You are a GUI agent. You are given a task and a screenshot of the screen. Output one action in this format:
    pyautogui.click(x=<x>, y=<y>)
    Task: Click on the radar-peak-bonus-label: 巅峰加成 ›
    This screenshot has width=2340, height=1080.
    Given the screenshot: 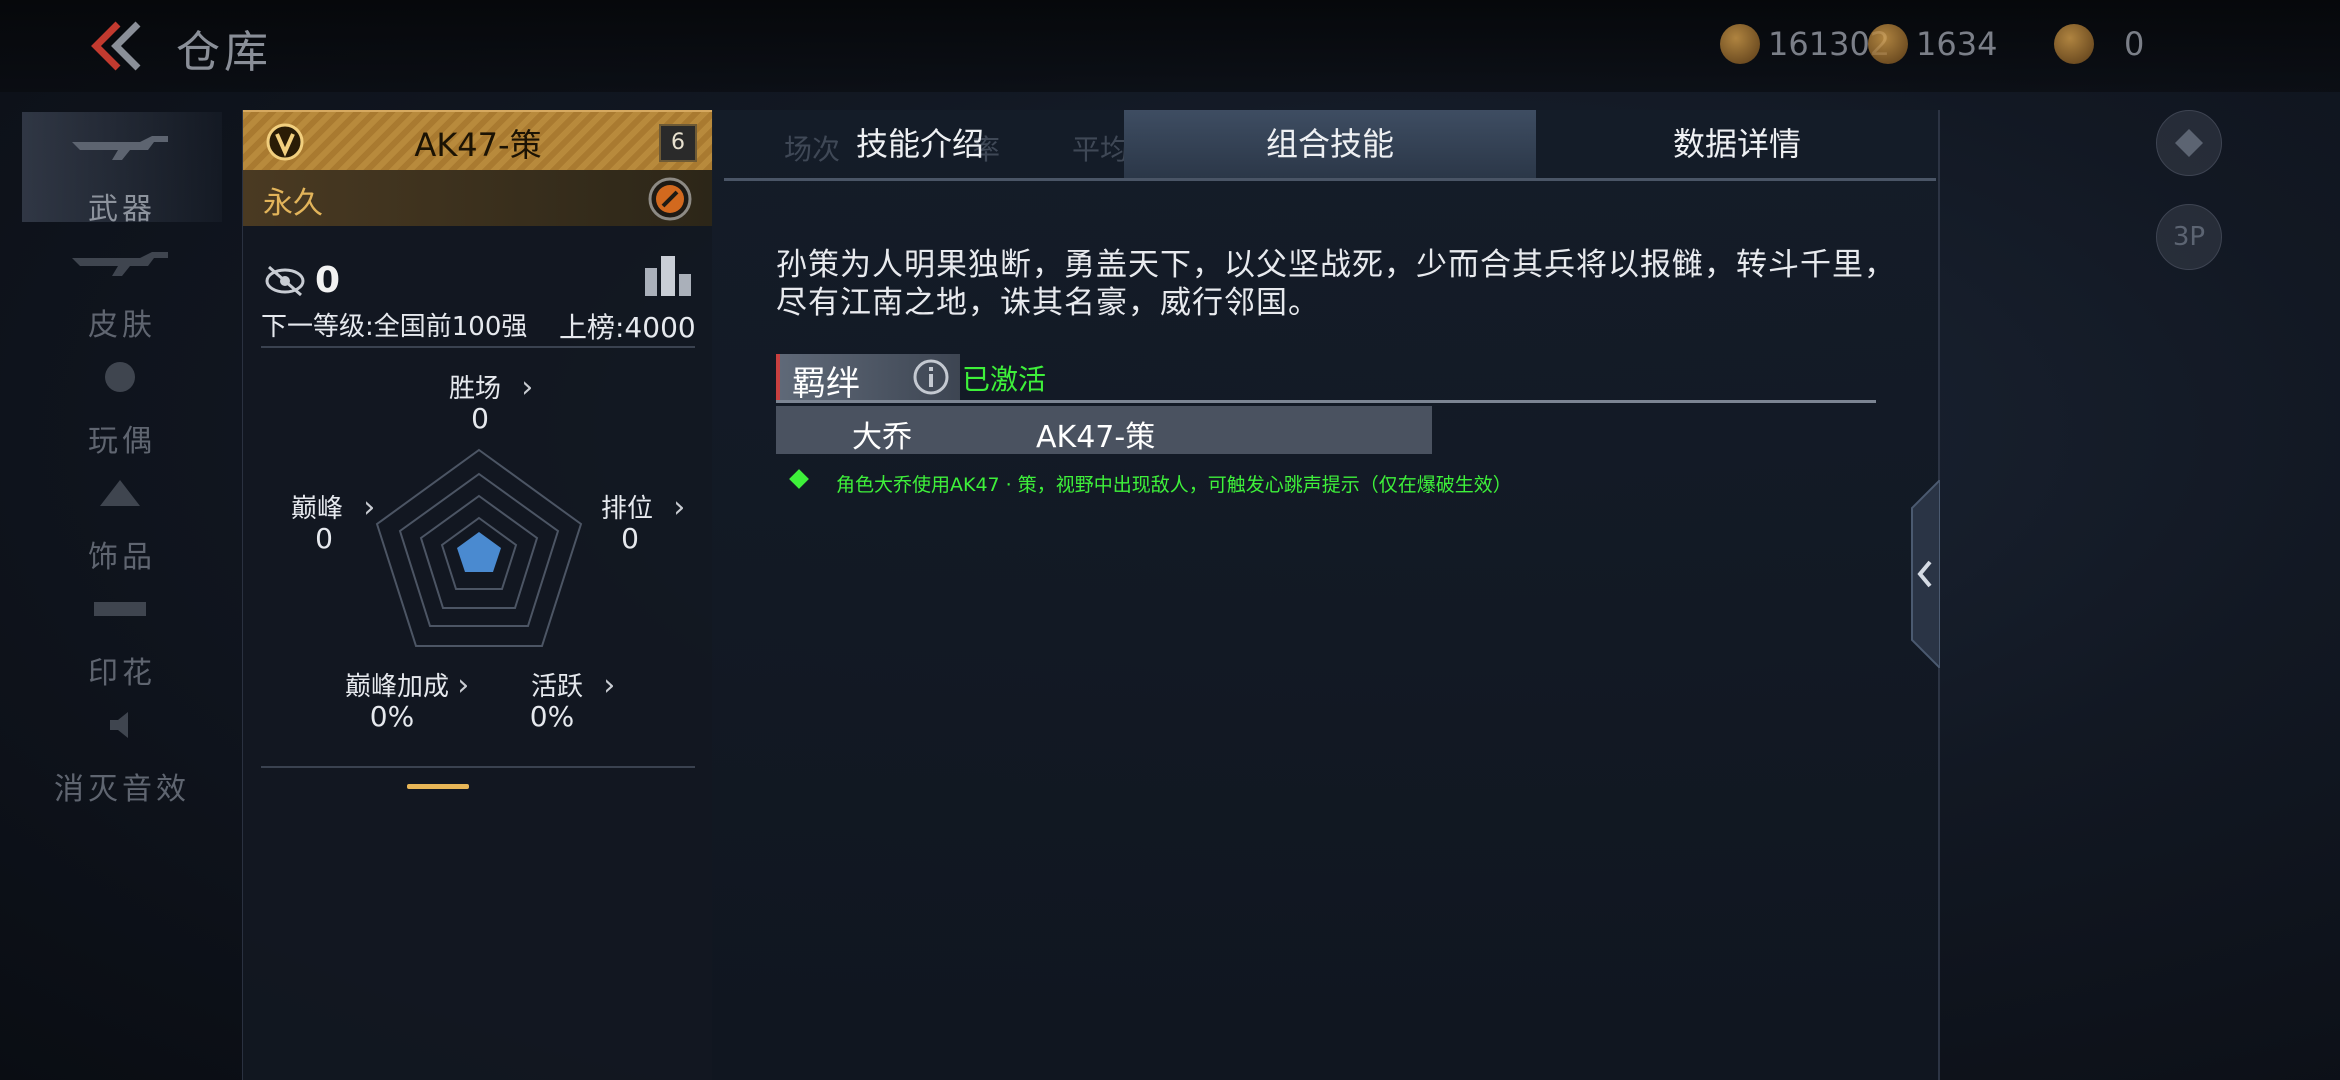 What is the action you would take?
    pyautogui.click(x=407, y=684)
    